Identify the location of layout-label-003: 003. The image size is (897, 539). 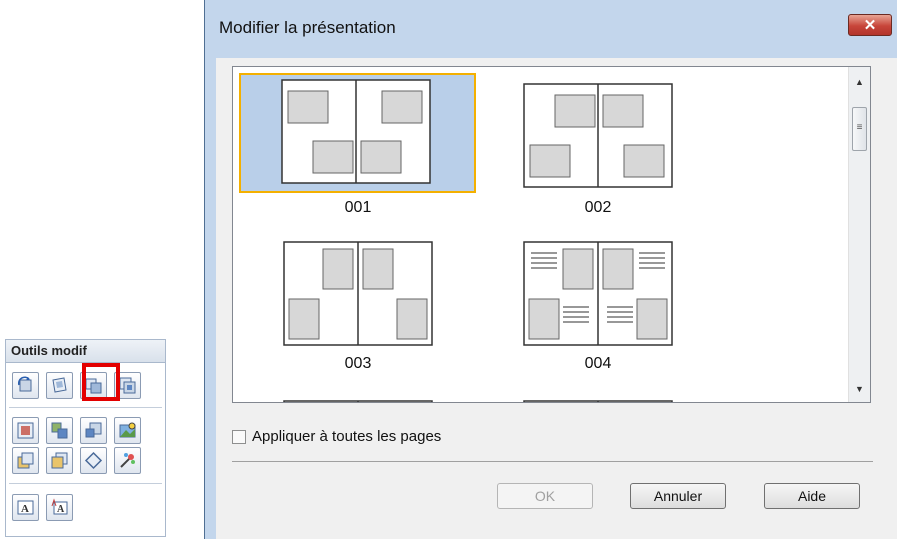
(358, 363).